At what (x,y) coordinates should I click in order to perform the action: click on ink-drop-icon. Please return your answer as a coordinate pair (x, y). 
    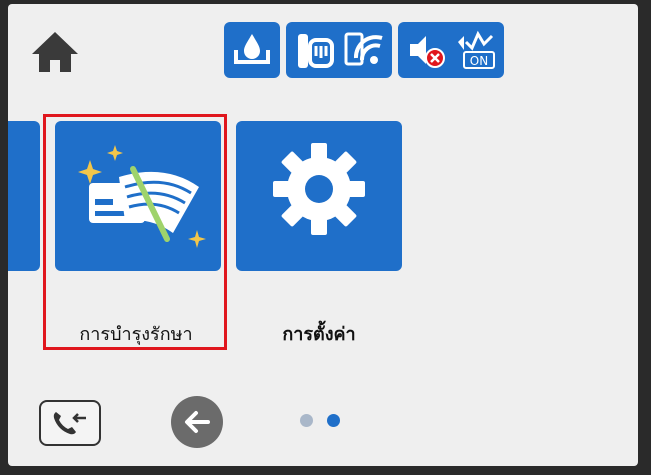
    Looking at the image, I should click on (252, 50).